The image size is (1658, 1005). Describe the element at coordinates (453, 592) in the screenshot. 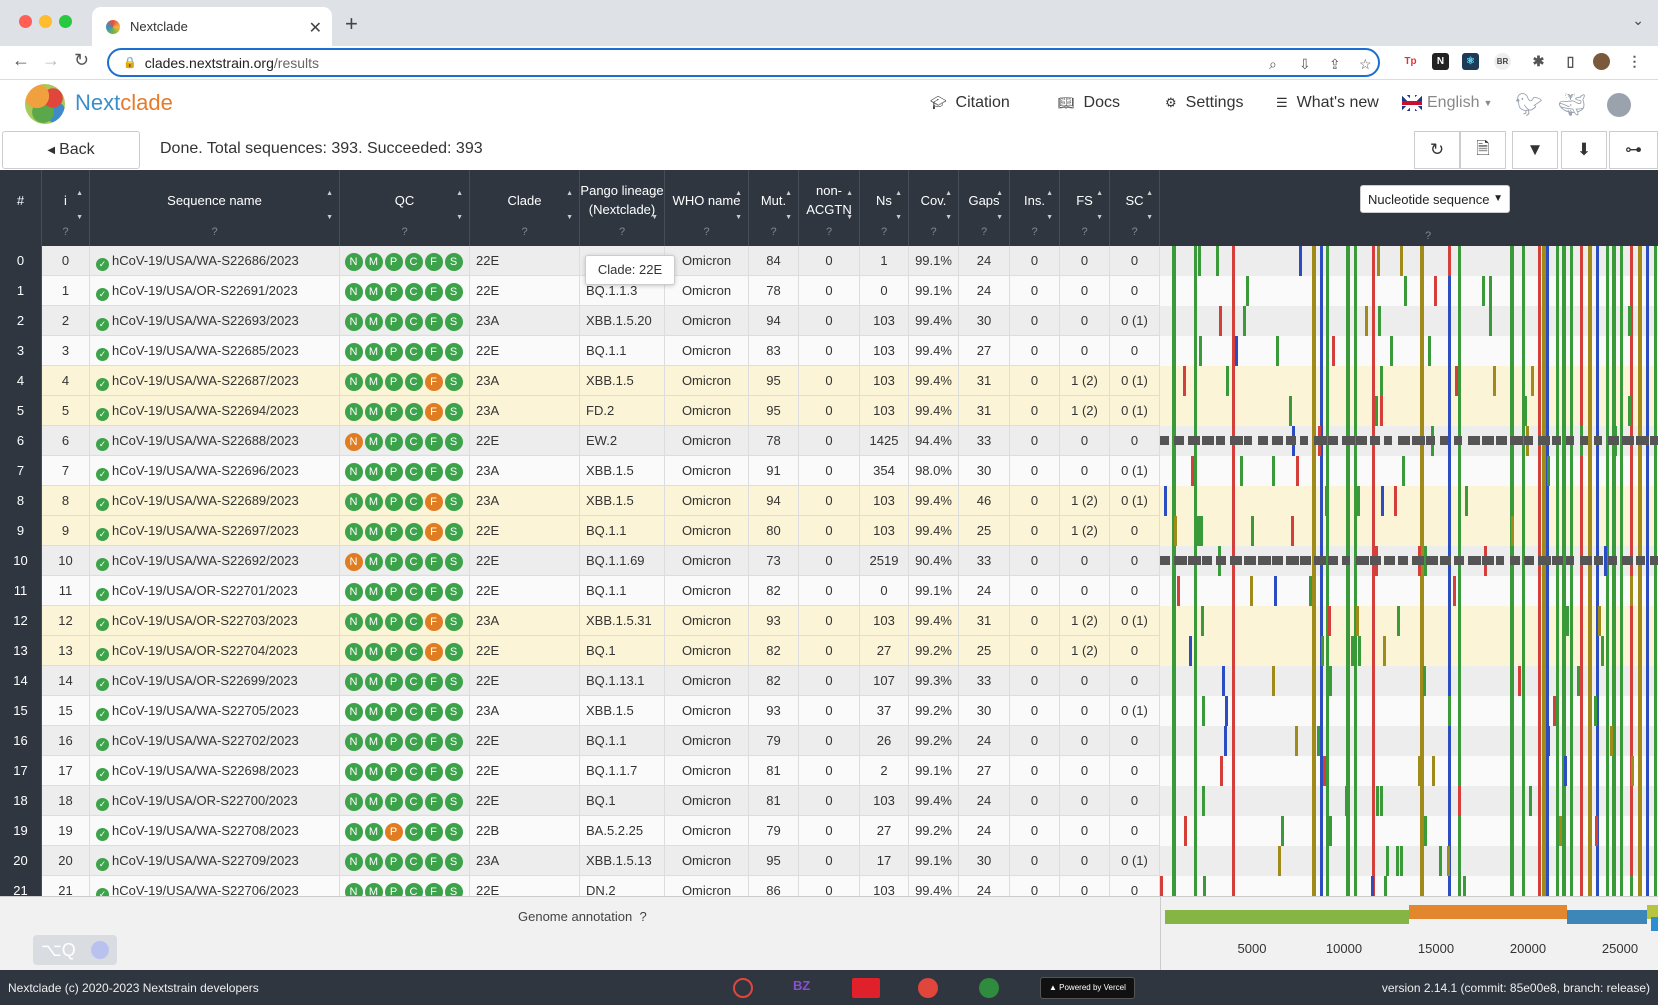

I see `qc-badge: S` at that location.